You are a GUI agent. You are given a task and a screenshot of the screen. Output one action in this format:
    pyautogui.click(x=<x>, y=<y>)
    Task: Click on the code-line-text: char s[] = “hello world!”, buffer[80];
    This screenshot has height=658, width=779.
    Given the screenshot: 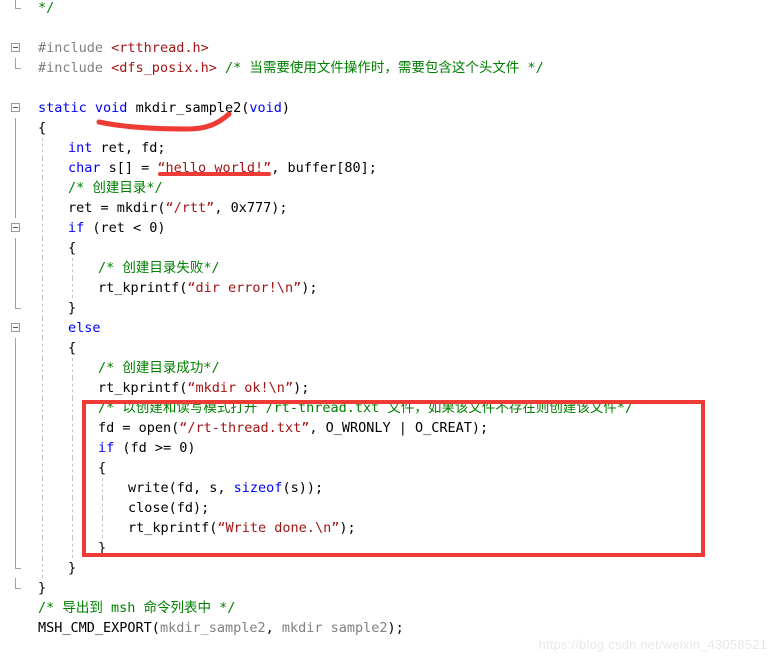 What is the action you would take?
    pyautogui.click(x=222, y=168)
    